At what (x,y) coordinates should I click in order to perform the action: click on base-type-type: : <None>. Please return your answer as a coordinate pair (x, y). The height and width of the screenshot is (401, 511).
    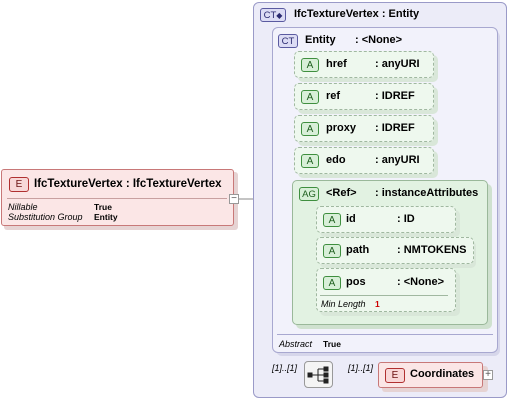
    Looking at the image, I should click on (379, 40).